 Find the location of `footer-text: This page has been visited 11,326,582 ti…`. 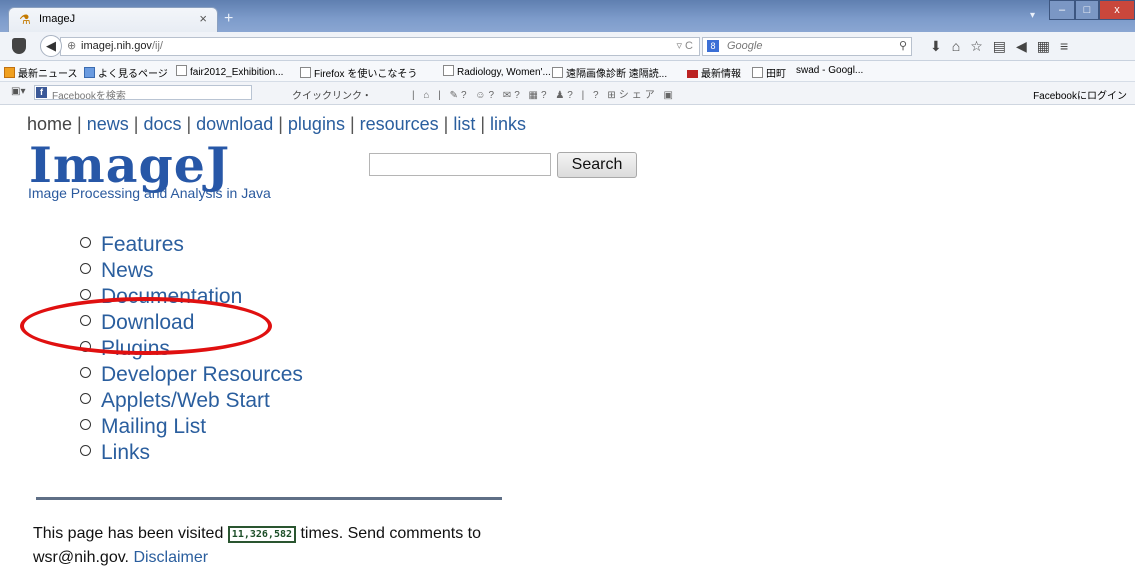

footer-text: This page has been visited 11,326,582 ti… is located at coordinates (268, 546).